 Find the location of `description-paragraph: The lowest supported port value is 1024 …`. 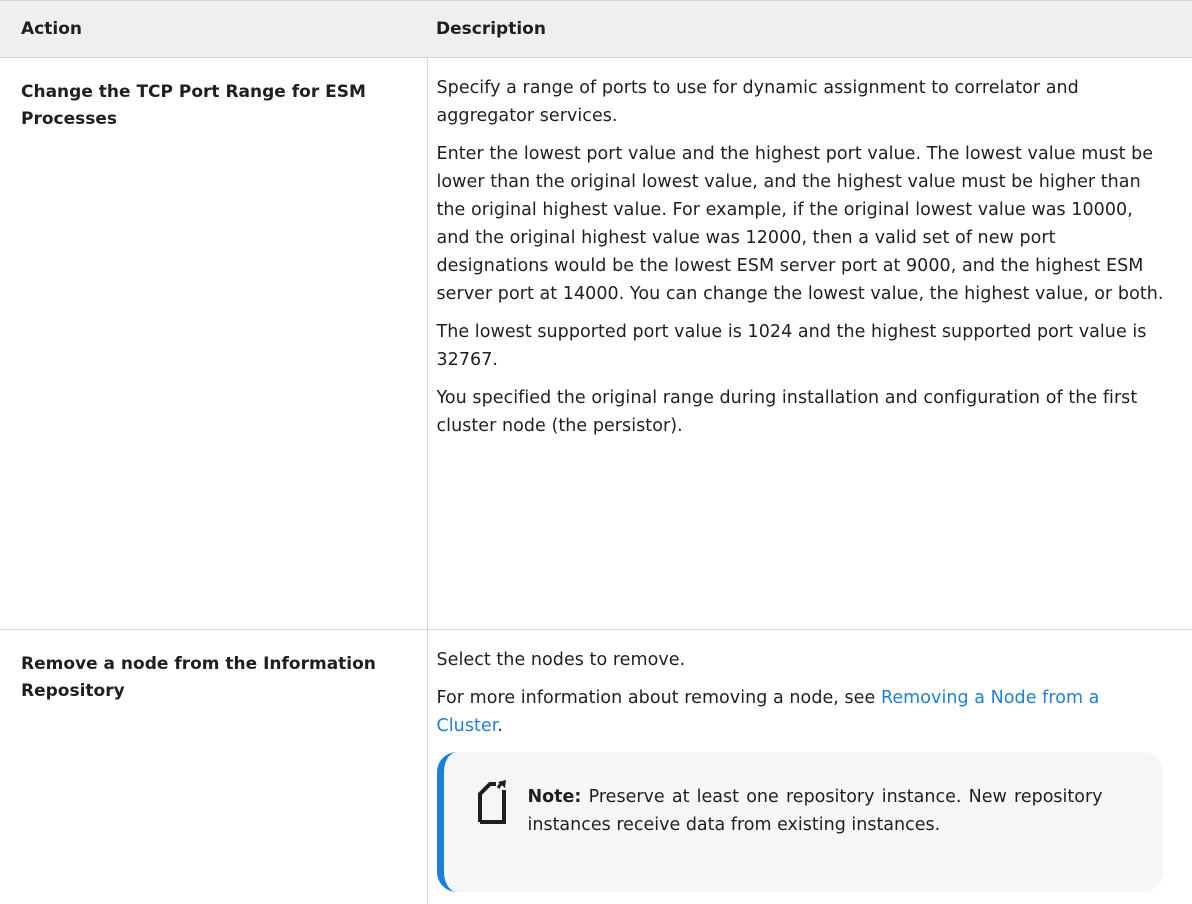

description-paragraph: The lowest supported port value is 1024 … is located at coordinates (802, 346).